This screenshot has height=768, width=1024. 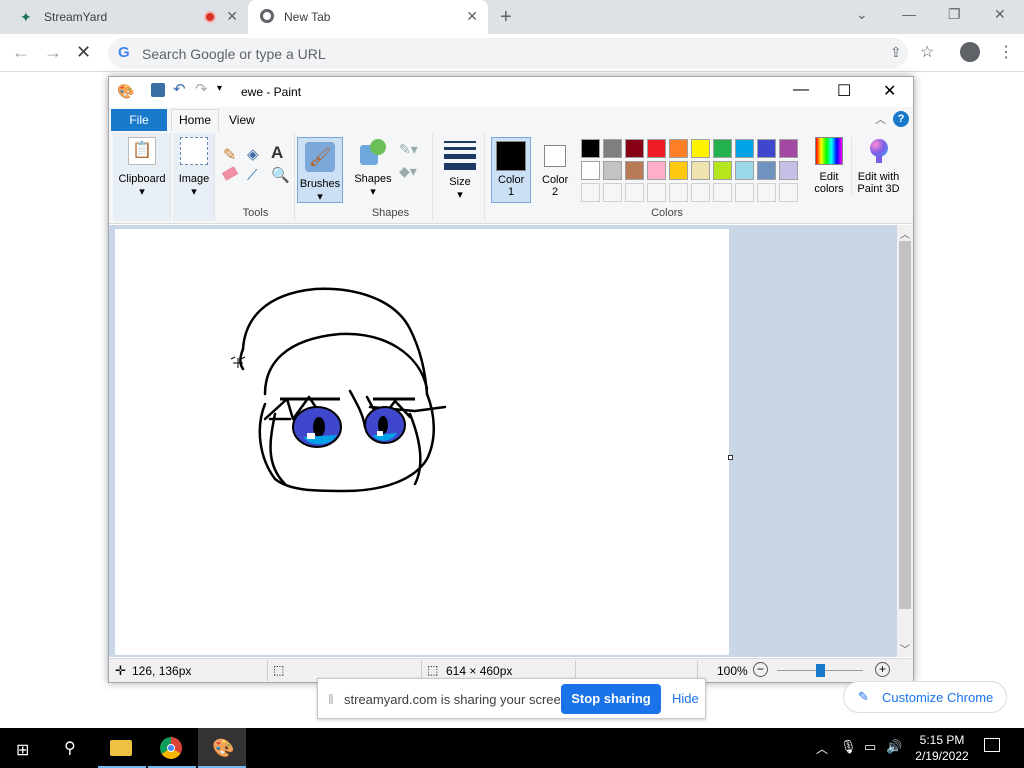 What do you see at coordinates (83, 52) in the screenshot?
I see `stop-loading-icon: ✕` at bounding box center [83, 52].